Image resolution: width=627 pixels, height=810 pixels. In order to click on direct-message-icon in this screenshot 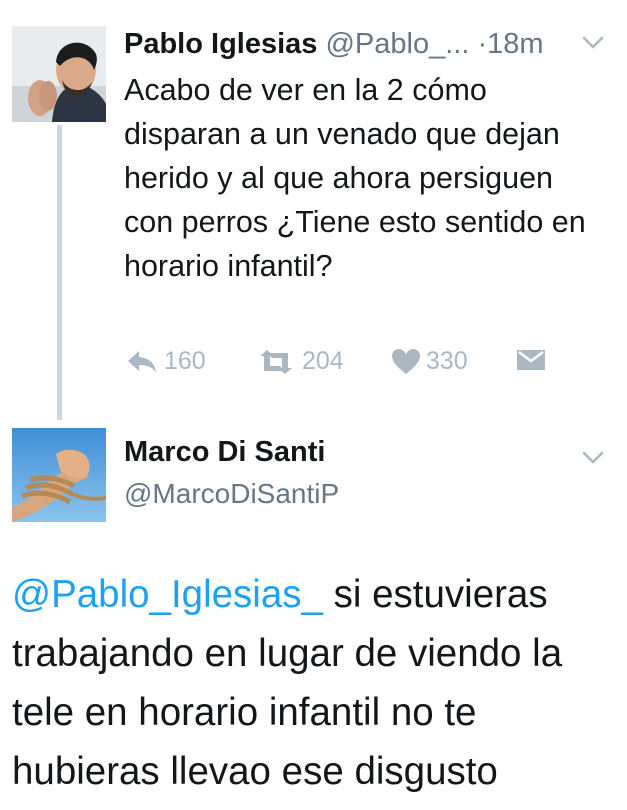, I will do `click(531, 360)`.